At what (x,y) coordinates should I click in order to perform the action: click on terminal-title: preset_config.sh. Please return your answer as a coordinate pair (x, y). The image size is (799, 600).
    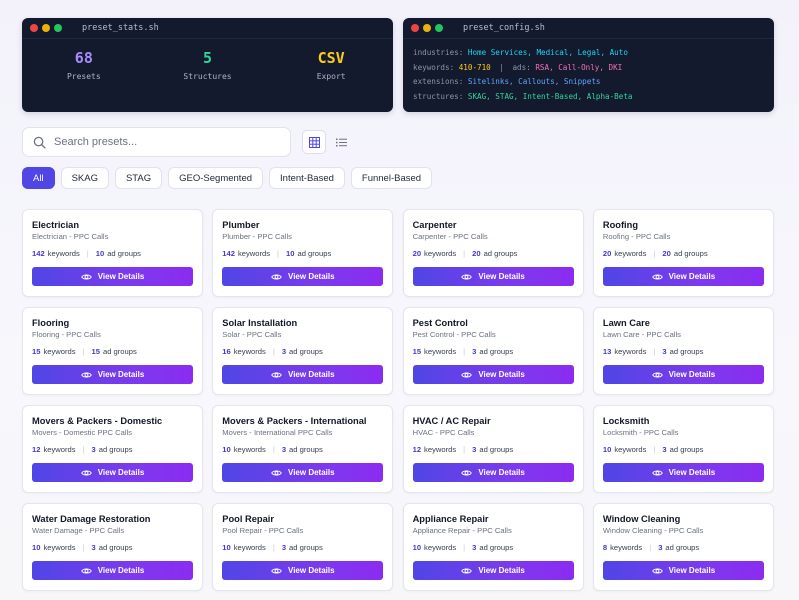
    Looking at the image, I should click on (504, 28).